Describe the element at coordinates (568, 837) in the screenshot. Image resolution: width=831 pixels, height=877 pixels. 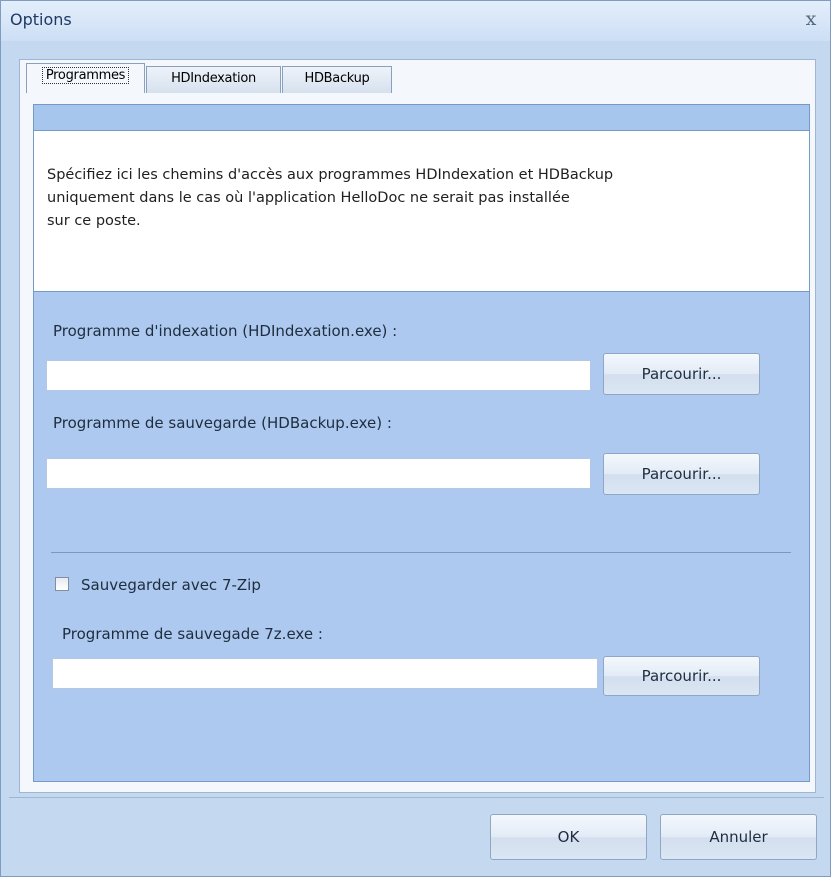
I see `ok-button: OK` at that location.